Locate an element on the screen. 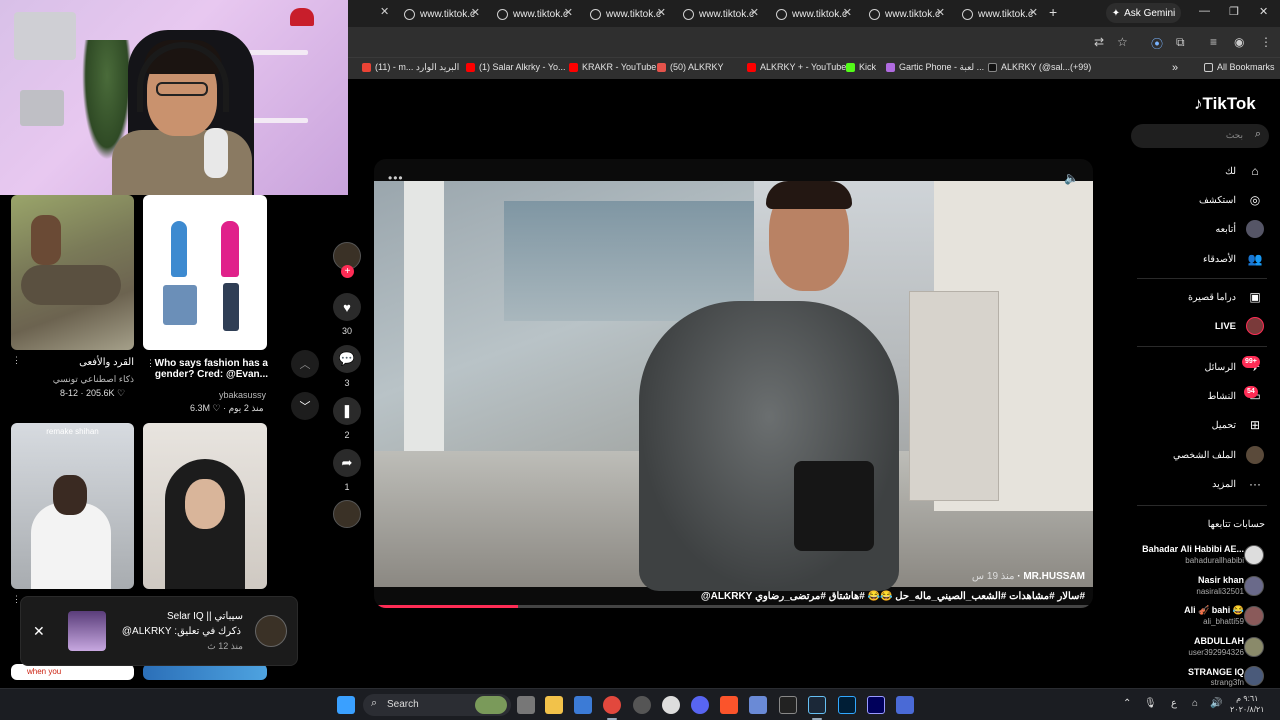 The image size is (1280, 720). video-author: MR.HUSSAM · منذ 19 س is located at coordinates (1028, 576).